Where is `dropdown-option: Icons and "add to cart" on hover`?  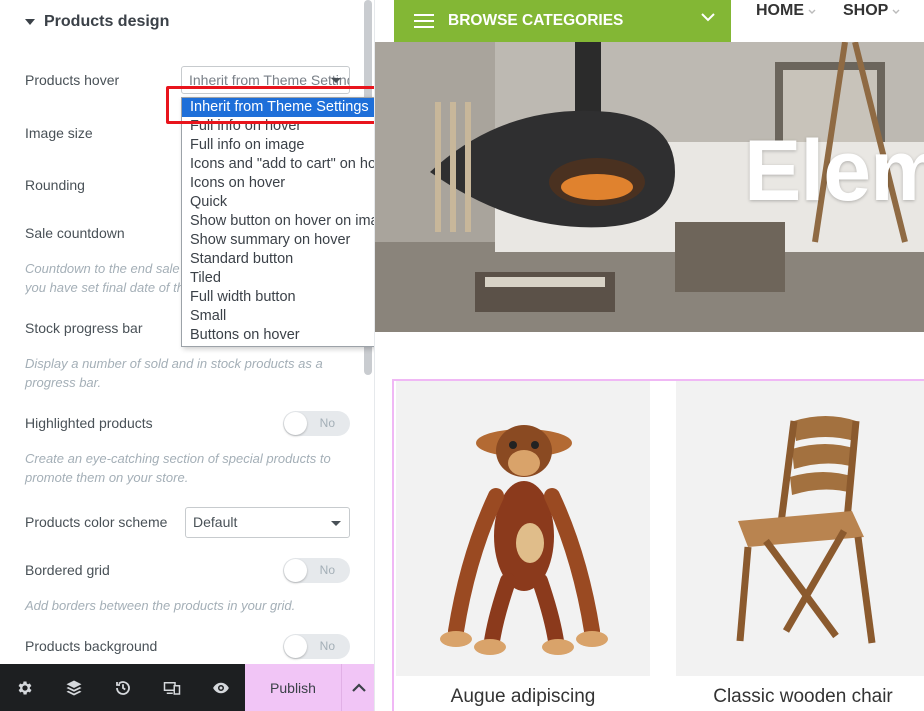 dropdown-option: Icons and "add to cart" on hover is located at coordinates (278, 164).